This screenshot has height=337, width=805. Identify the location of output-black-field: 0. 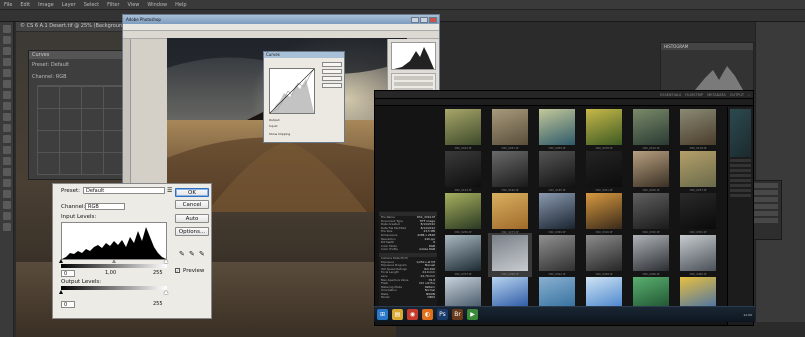
(68, 304).